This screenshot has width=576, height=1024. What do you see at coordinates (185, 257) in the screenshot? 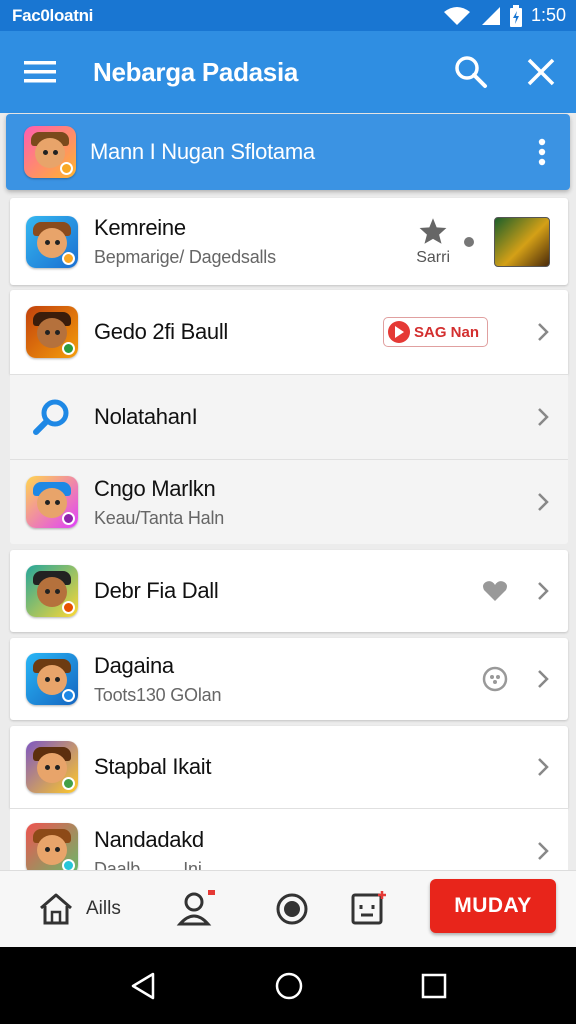
I see `item-subtitle: Bepmarige/ Dagedsalls` at bounding box center [185, 257].